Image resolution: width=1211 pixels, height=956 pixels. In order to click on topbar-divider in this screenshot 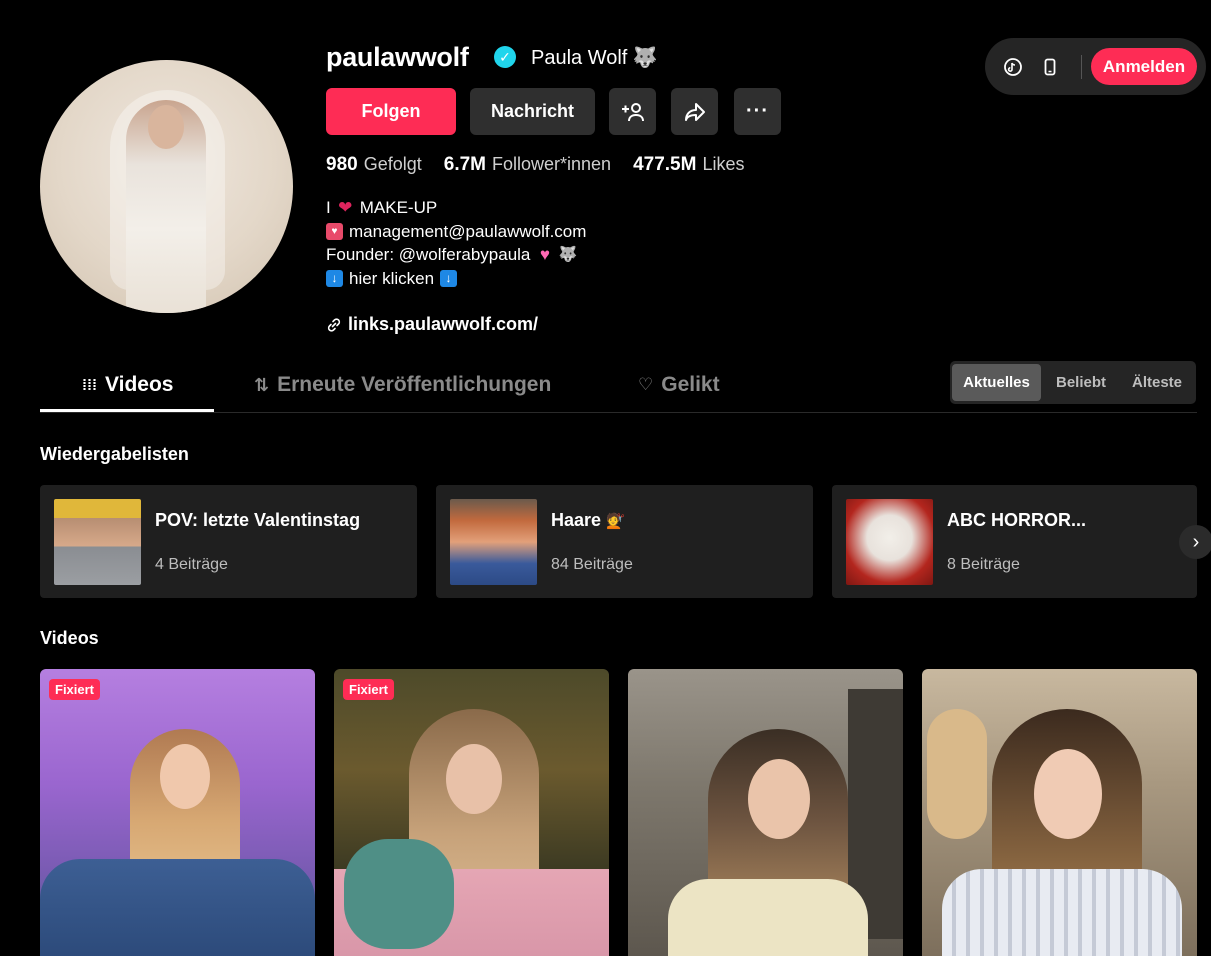, I will do `click(1081, 67)`.